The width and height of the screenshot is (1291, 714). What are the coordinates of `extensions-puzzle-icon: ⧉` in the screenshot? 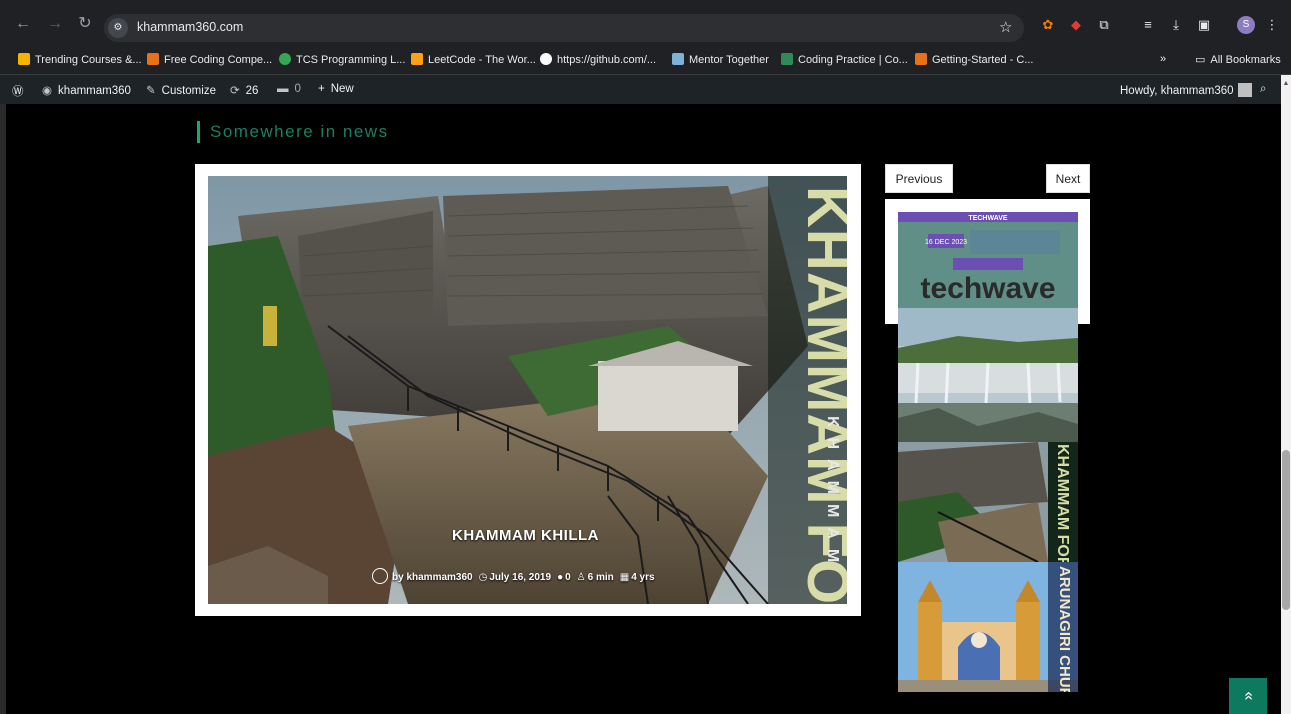 It's located at (1104, 25).